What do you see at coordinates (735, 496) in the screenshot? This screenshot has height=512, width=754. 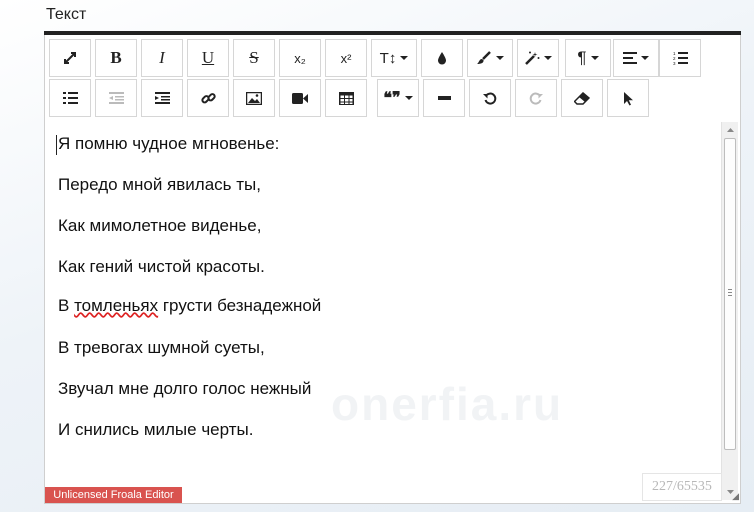 I see `resize-handle-icon: ◢` at bounding box center [735, 496].